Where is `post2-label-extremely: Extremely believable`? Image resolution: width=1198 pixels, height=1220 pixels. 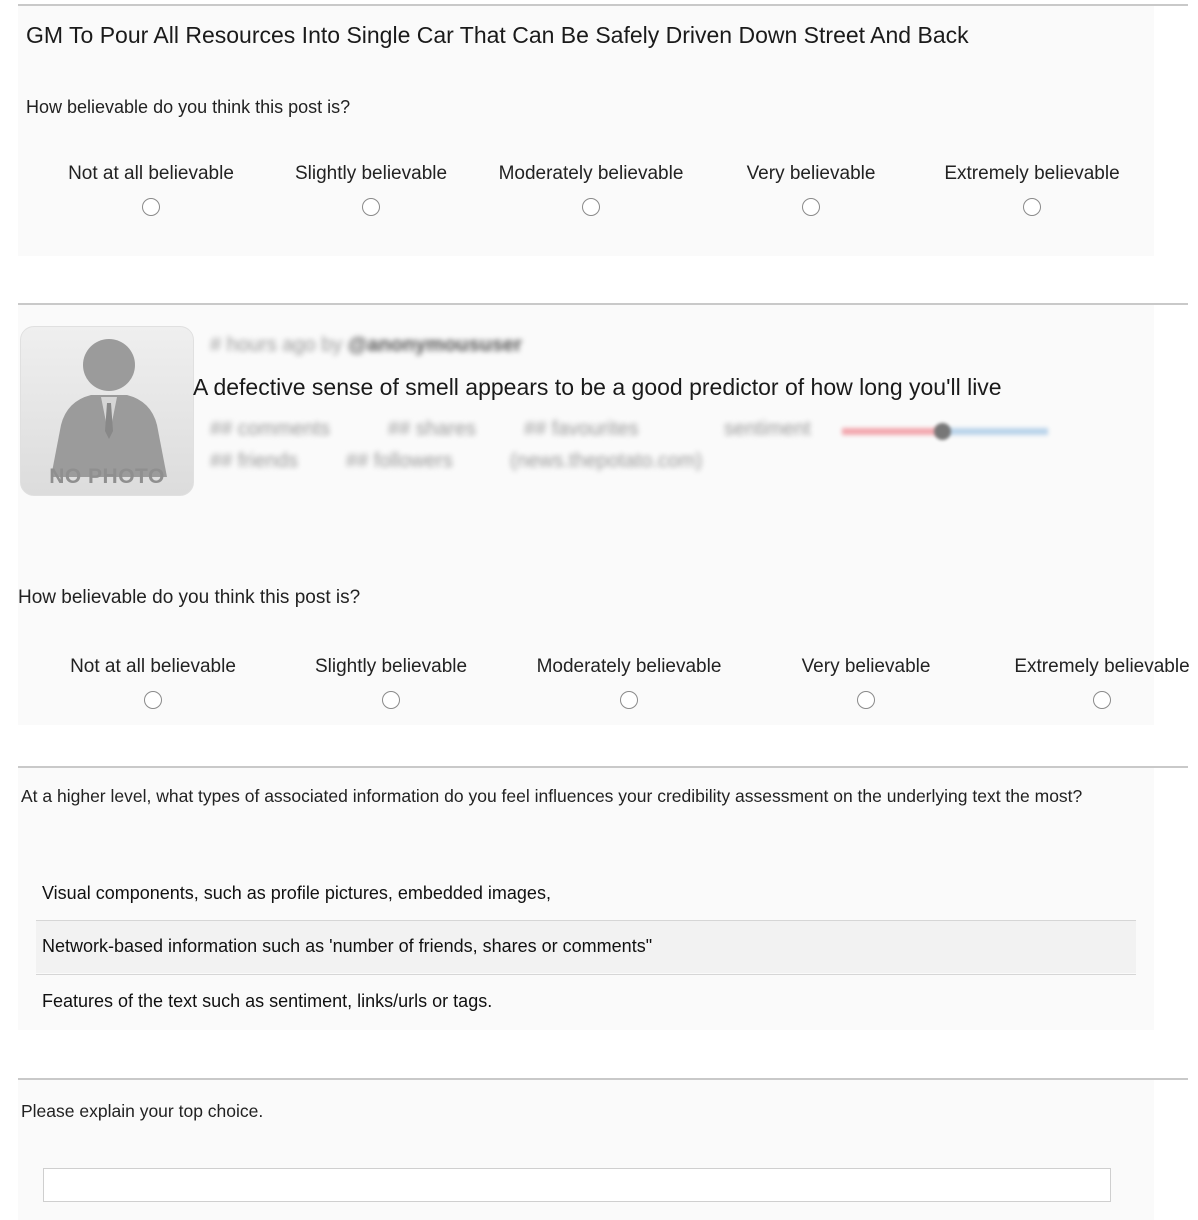
post2-label-extremely: Extremely believable is located at coordinates (1102, 666).